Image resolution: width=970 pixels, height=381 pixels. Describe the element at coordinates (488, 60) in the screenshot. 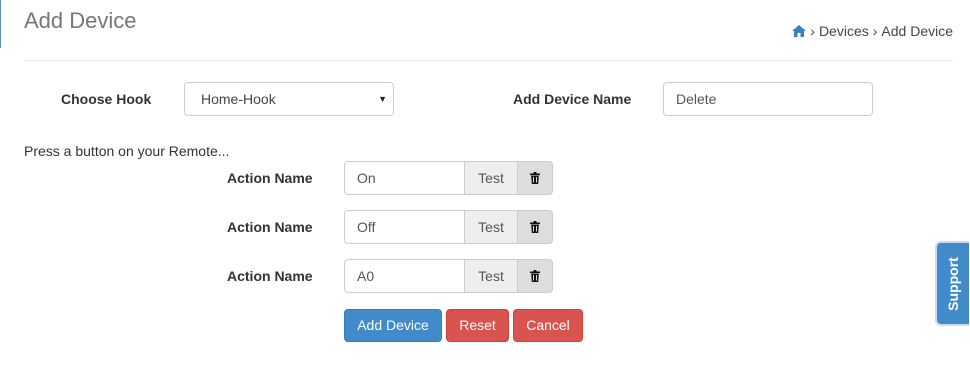

I see `header-divider` at that location.